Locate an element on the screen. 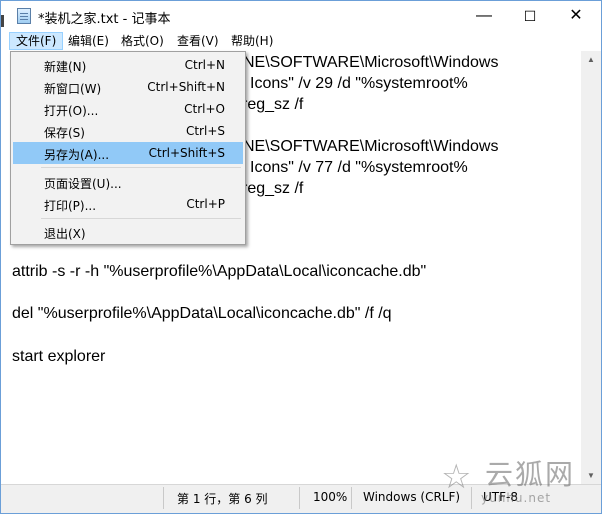 The height and width of the screenshot is (514, 602). editor-line: Icons" /v 77 /d "%systemroot% is located at coordinates (359, 167).